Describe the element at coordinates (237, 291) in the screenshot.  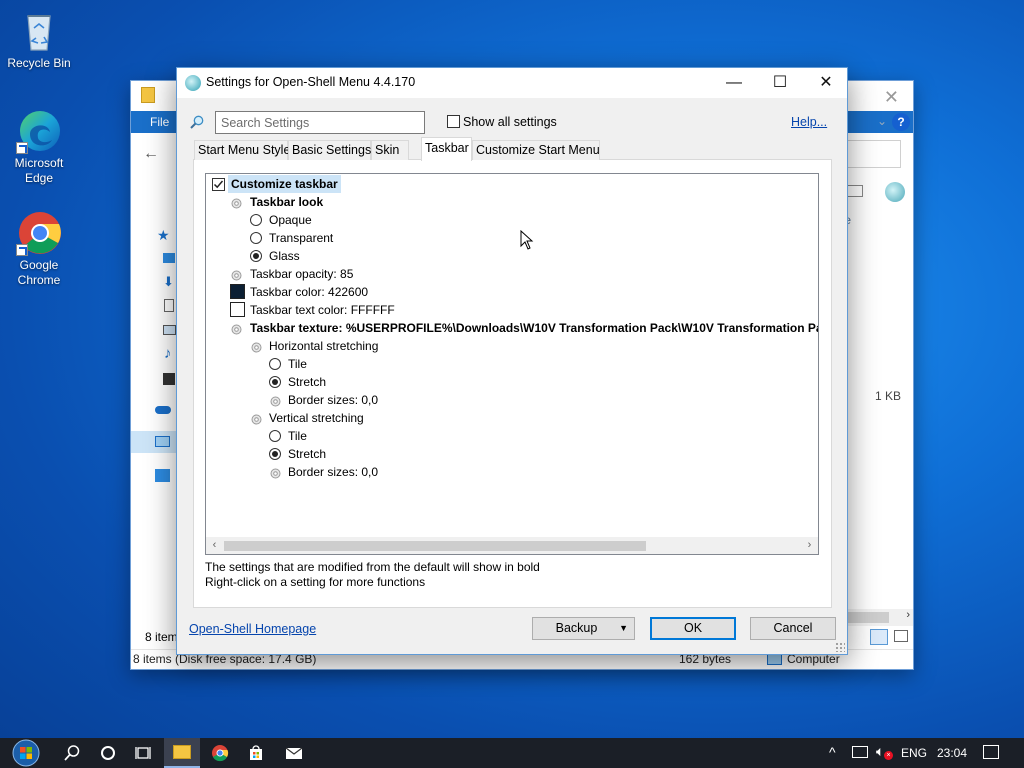
I see `taskbar-color-swatch` at that location.